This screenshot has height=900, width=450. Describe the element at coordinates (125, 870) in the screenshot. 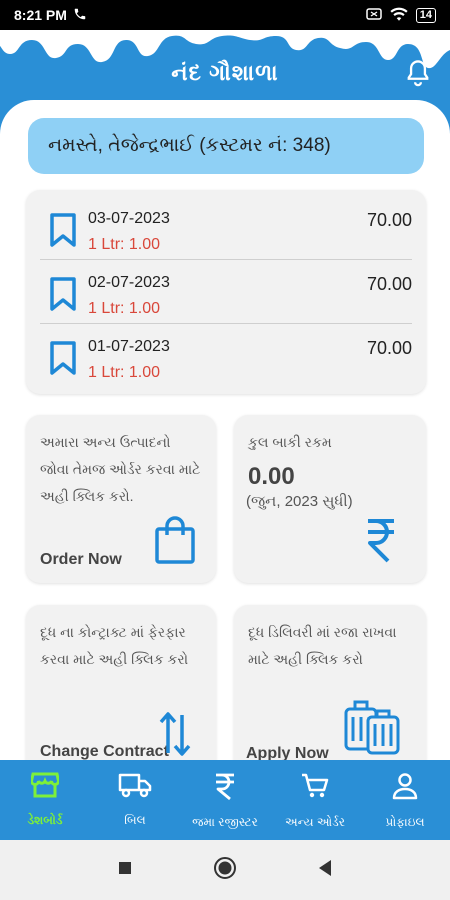

I see `recent-apps-icon` at that location.